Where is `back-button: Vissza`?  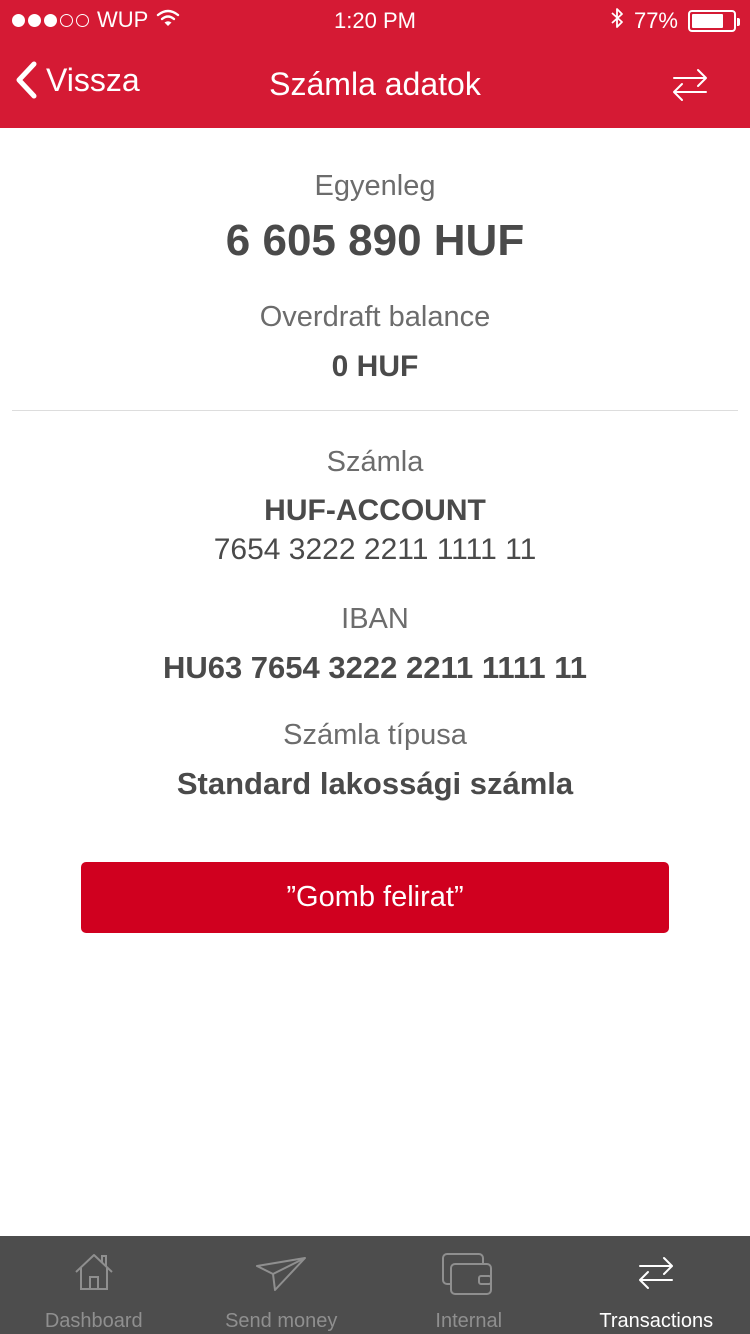 back-button: Vissza is located at coordinates (77, 80).